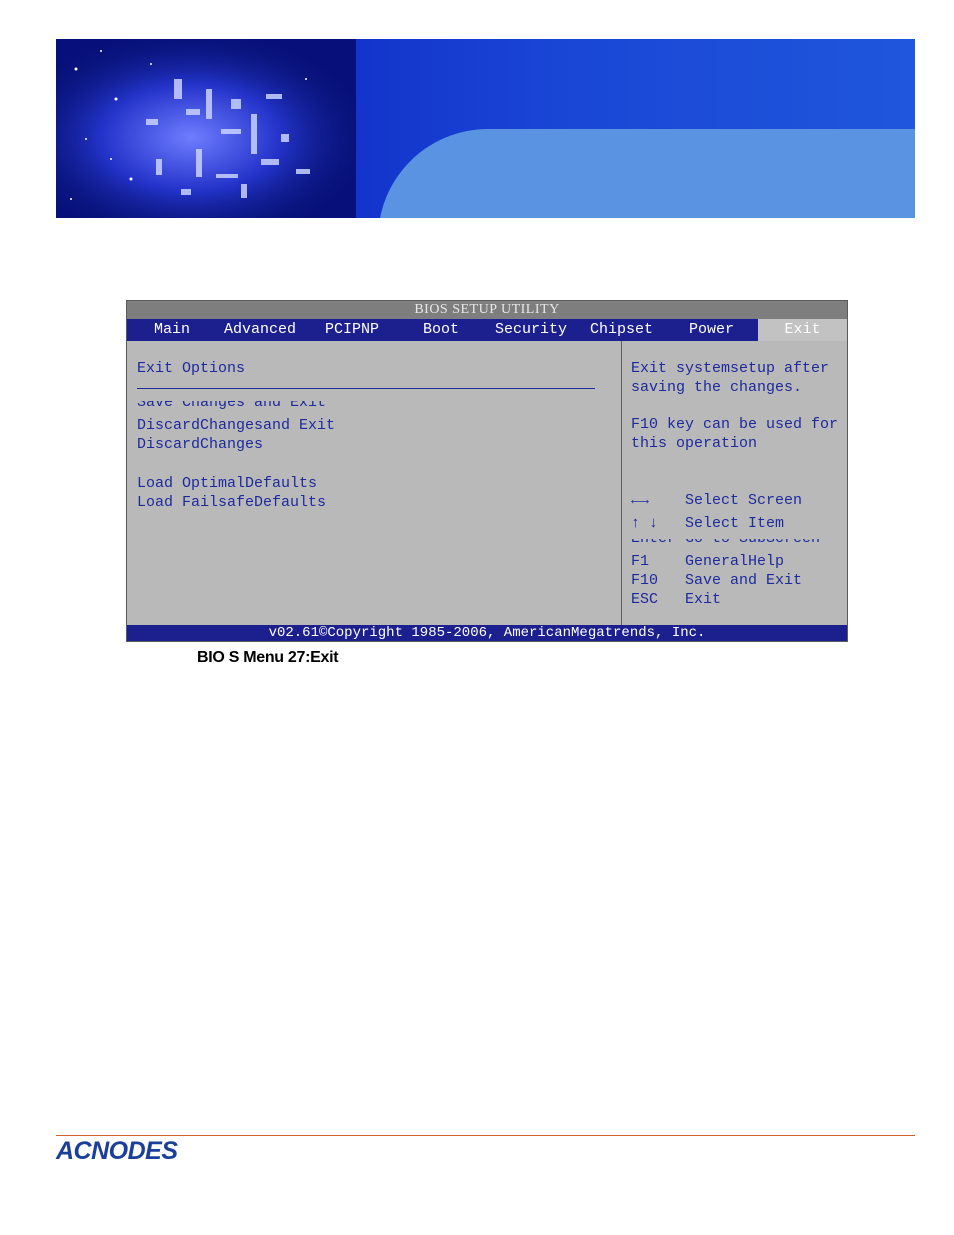  What do you see at coordinates (441, 330) in the screenshot?
I see `tab-boot: Boot` at bounding box center [441, 330].